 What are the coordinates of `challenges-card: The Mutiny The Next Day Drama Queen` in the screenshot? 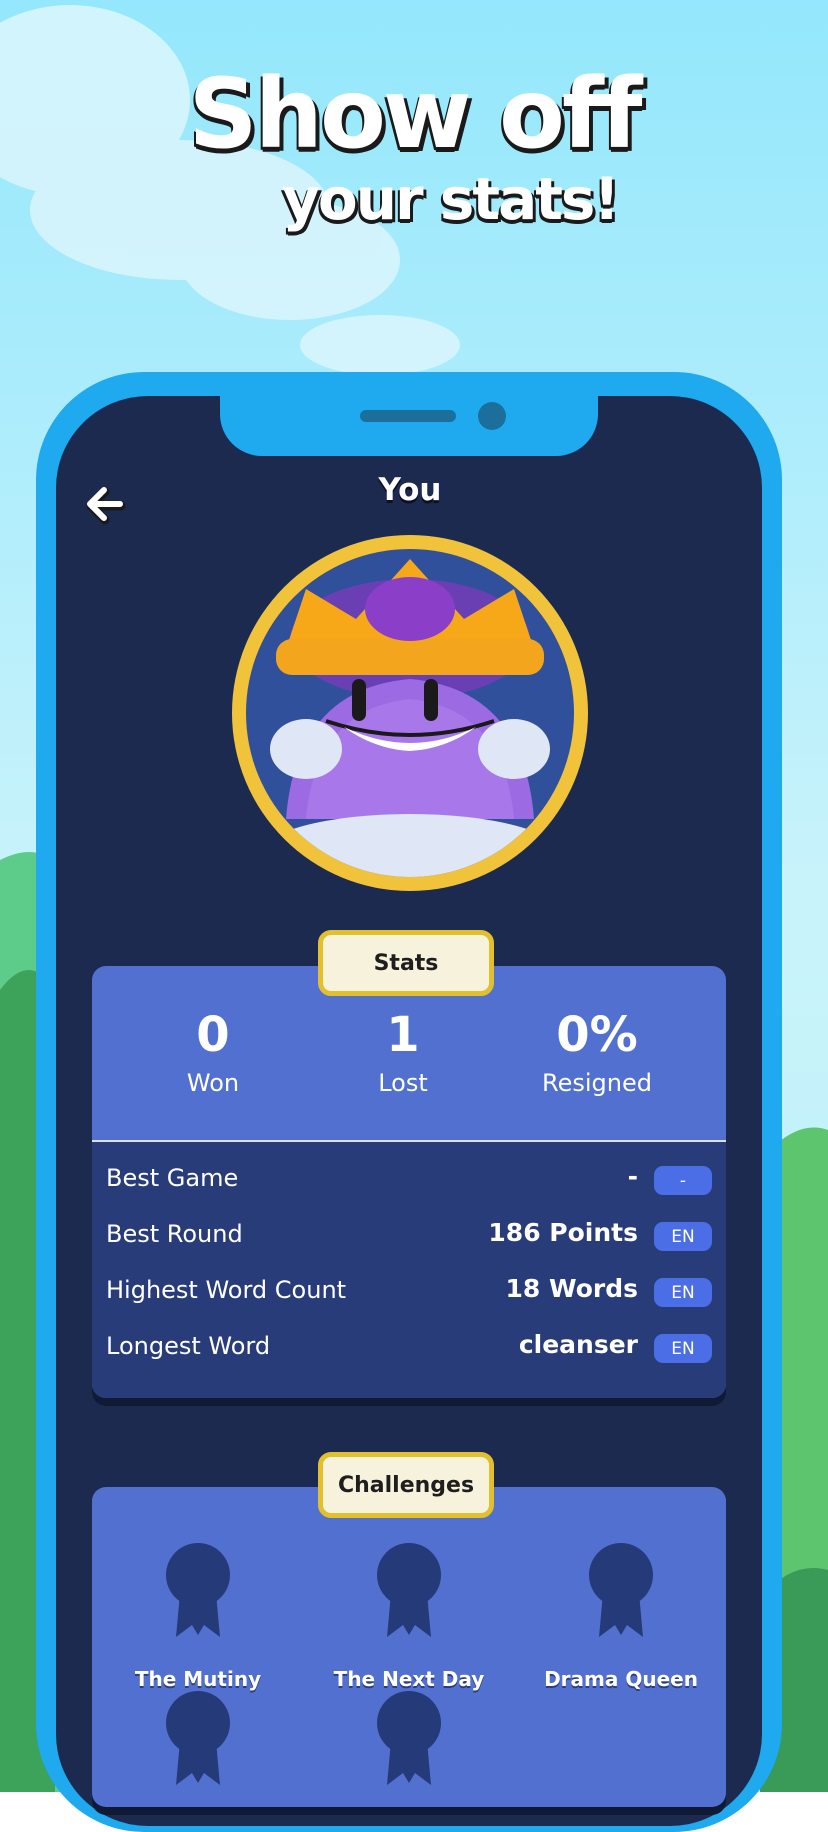 It's located at (409, 1647).